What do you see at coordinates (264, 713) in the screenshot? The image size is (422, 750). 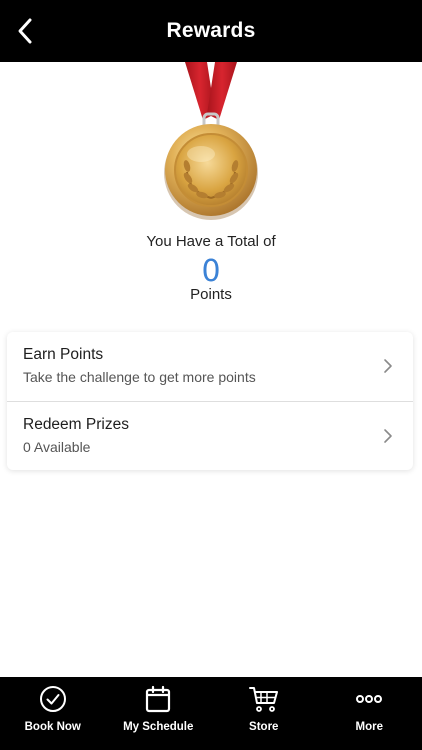 I see `tab-store: Store` at bounding box center [264, 713].